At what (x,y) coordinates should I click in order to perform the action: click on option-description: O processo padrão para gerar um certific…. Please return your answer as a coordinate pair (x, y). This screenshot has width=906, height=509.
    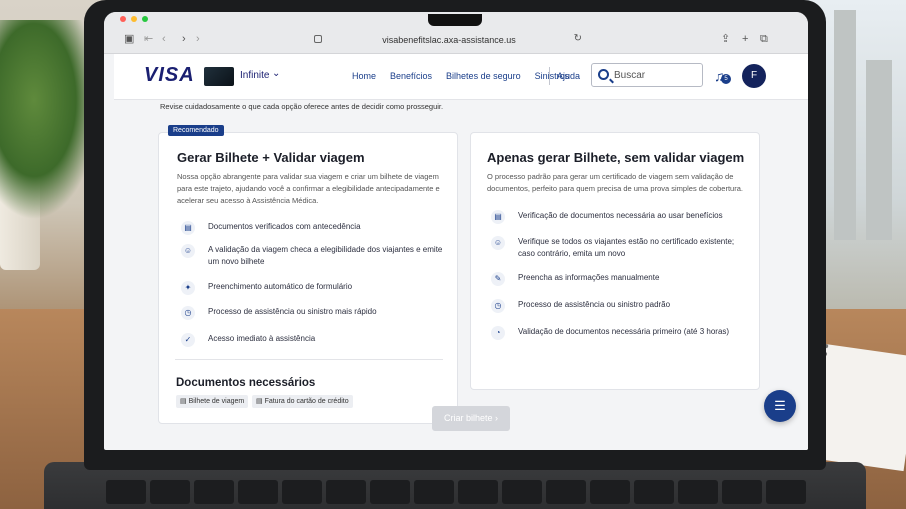
    Looking at the image, I should click on (615, 182).